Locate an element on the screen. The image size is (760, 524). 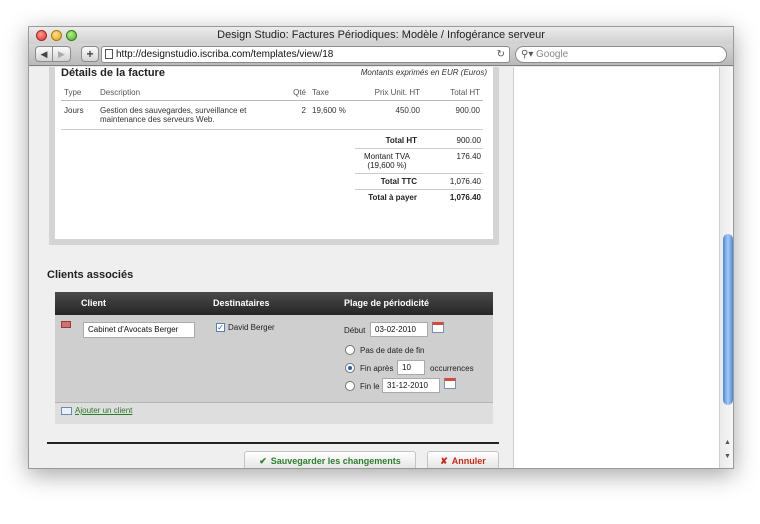
to-pay-label: Total à payer is located at coordinates (392, 197).